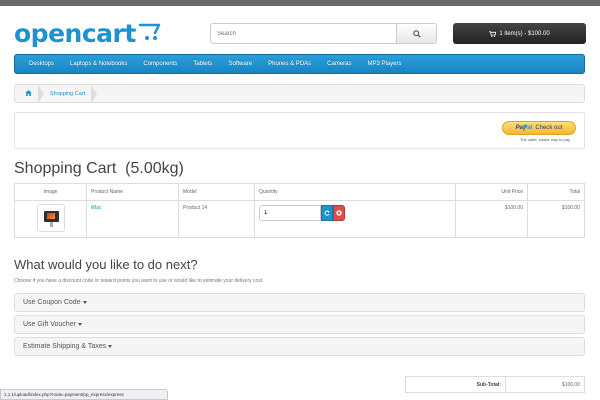  I want to click on shopping-cart-icon, so click(493, 33).